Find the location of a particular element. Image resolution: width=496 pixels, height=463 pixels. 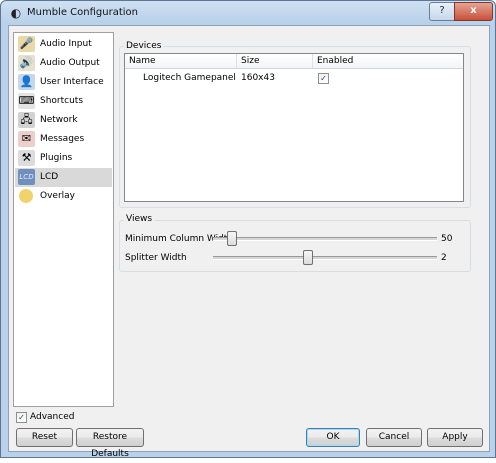

device-enabled-checkbox: ✓ is located at coordinates (323, 78).